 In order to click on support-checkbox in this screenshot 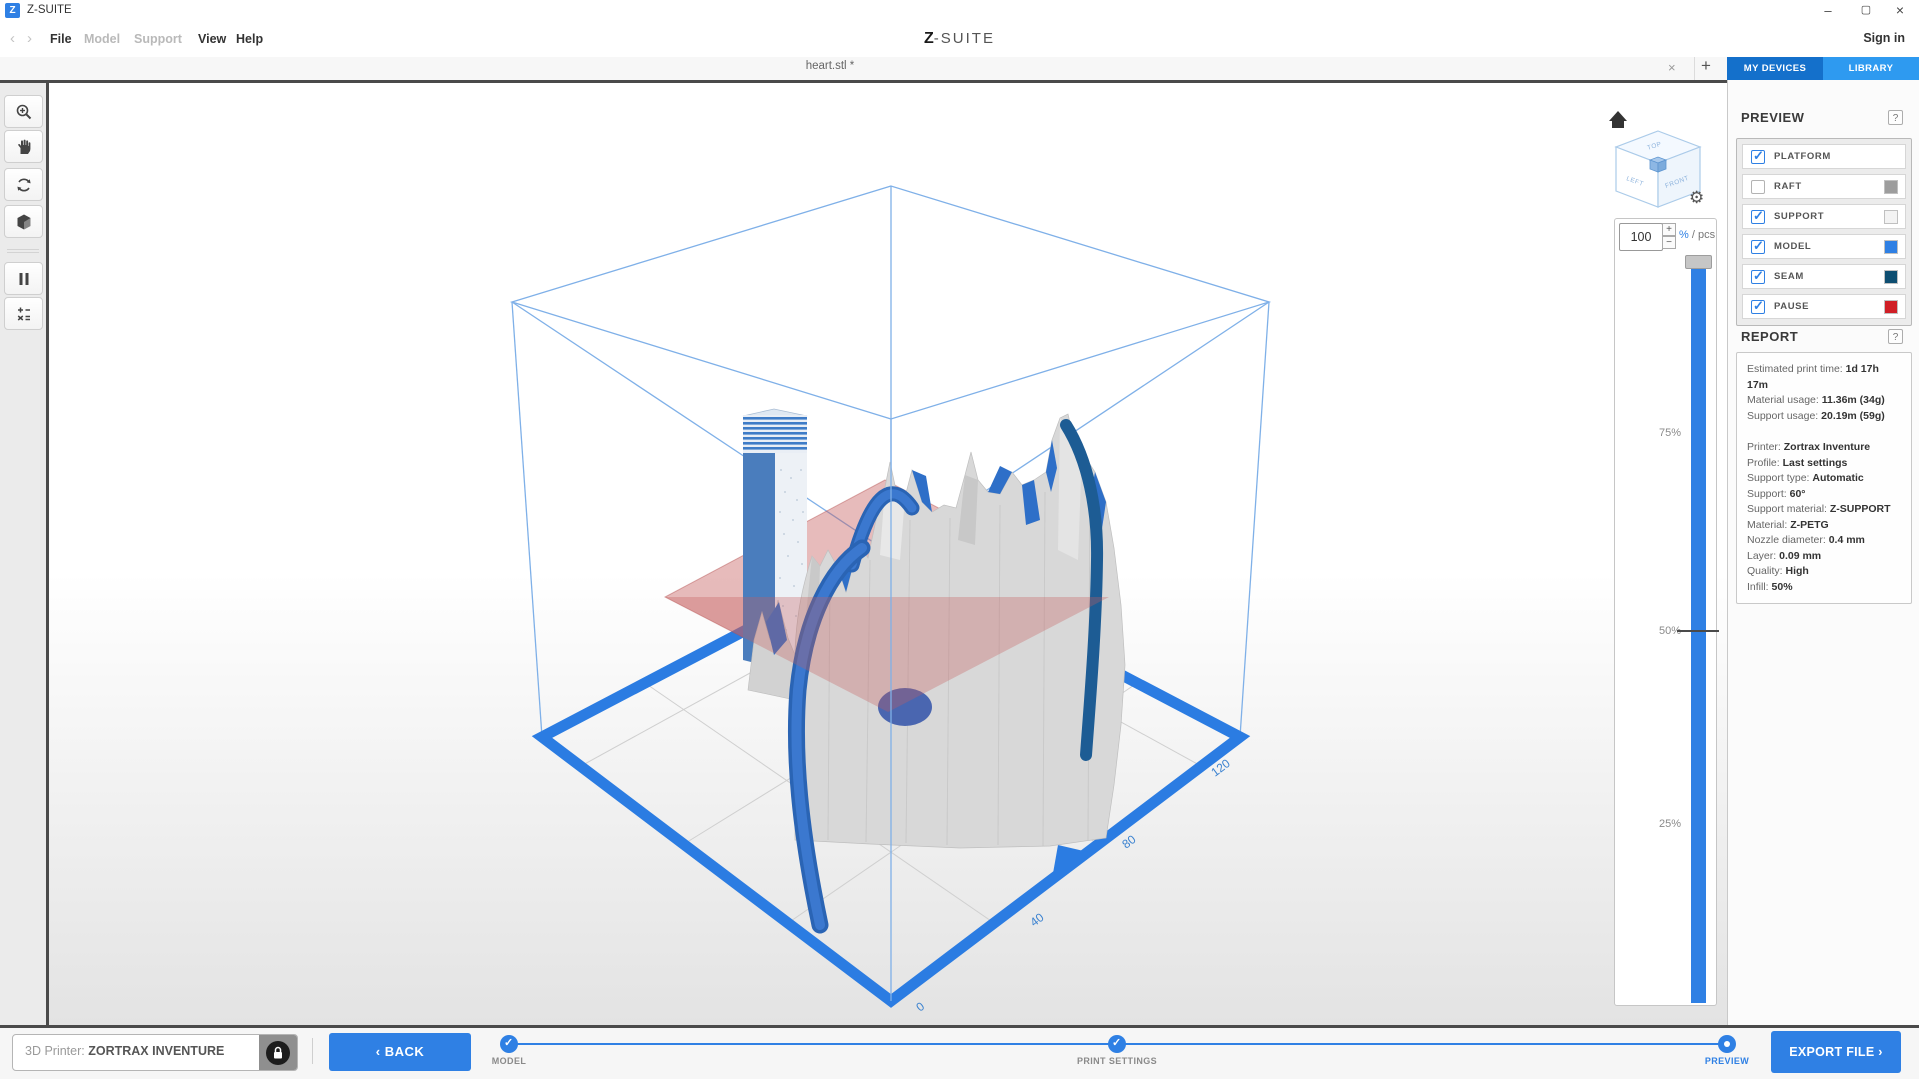, I will do `click(1758, 216)`.